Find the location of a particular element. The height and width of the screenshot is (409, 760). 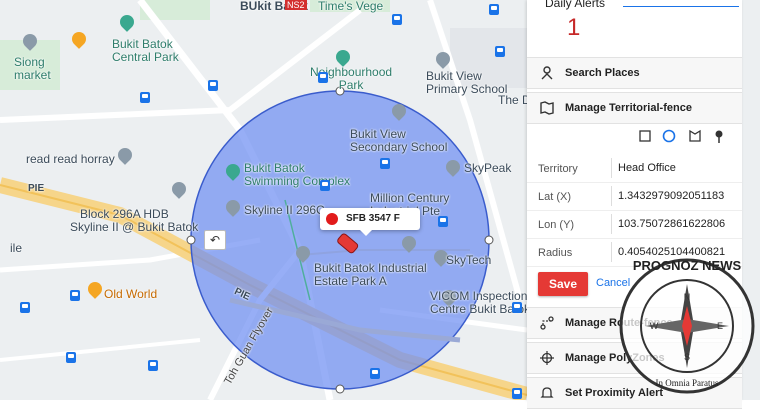

bell-icon is located at coordinates (547, 392).